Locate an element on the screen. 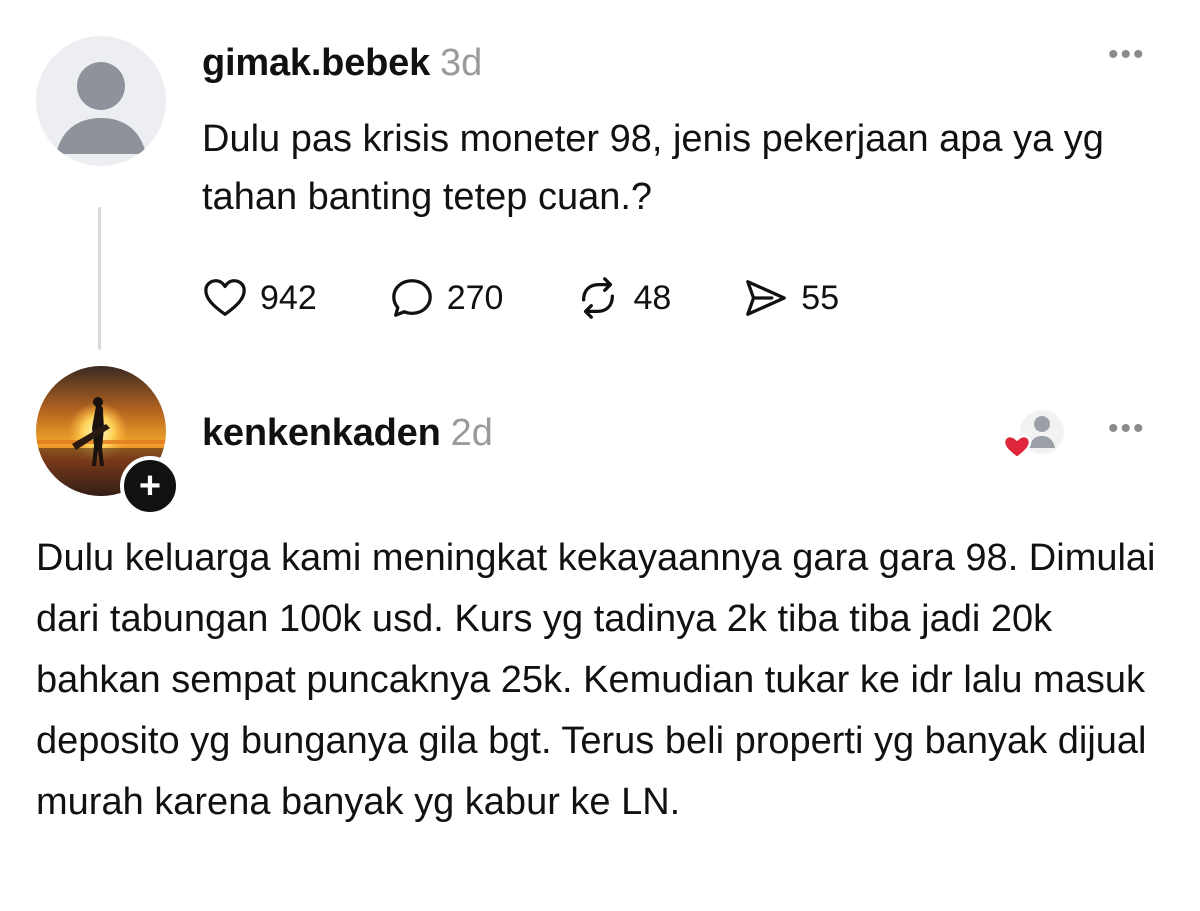 Image resolution: width=1200 pixels, height=911 pixels. reply-button: 270 is located at coordinates (446, 298).